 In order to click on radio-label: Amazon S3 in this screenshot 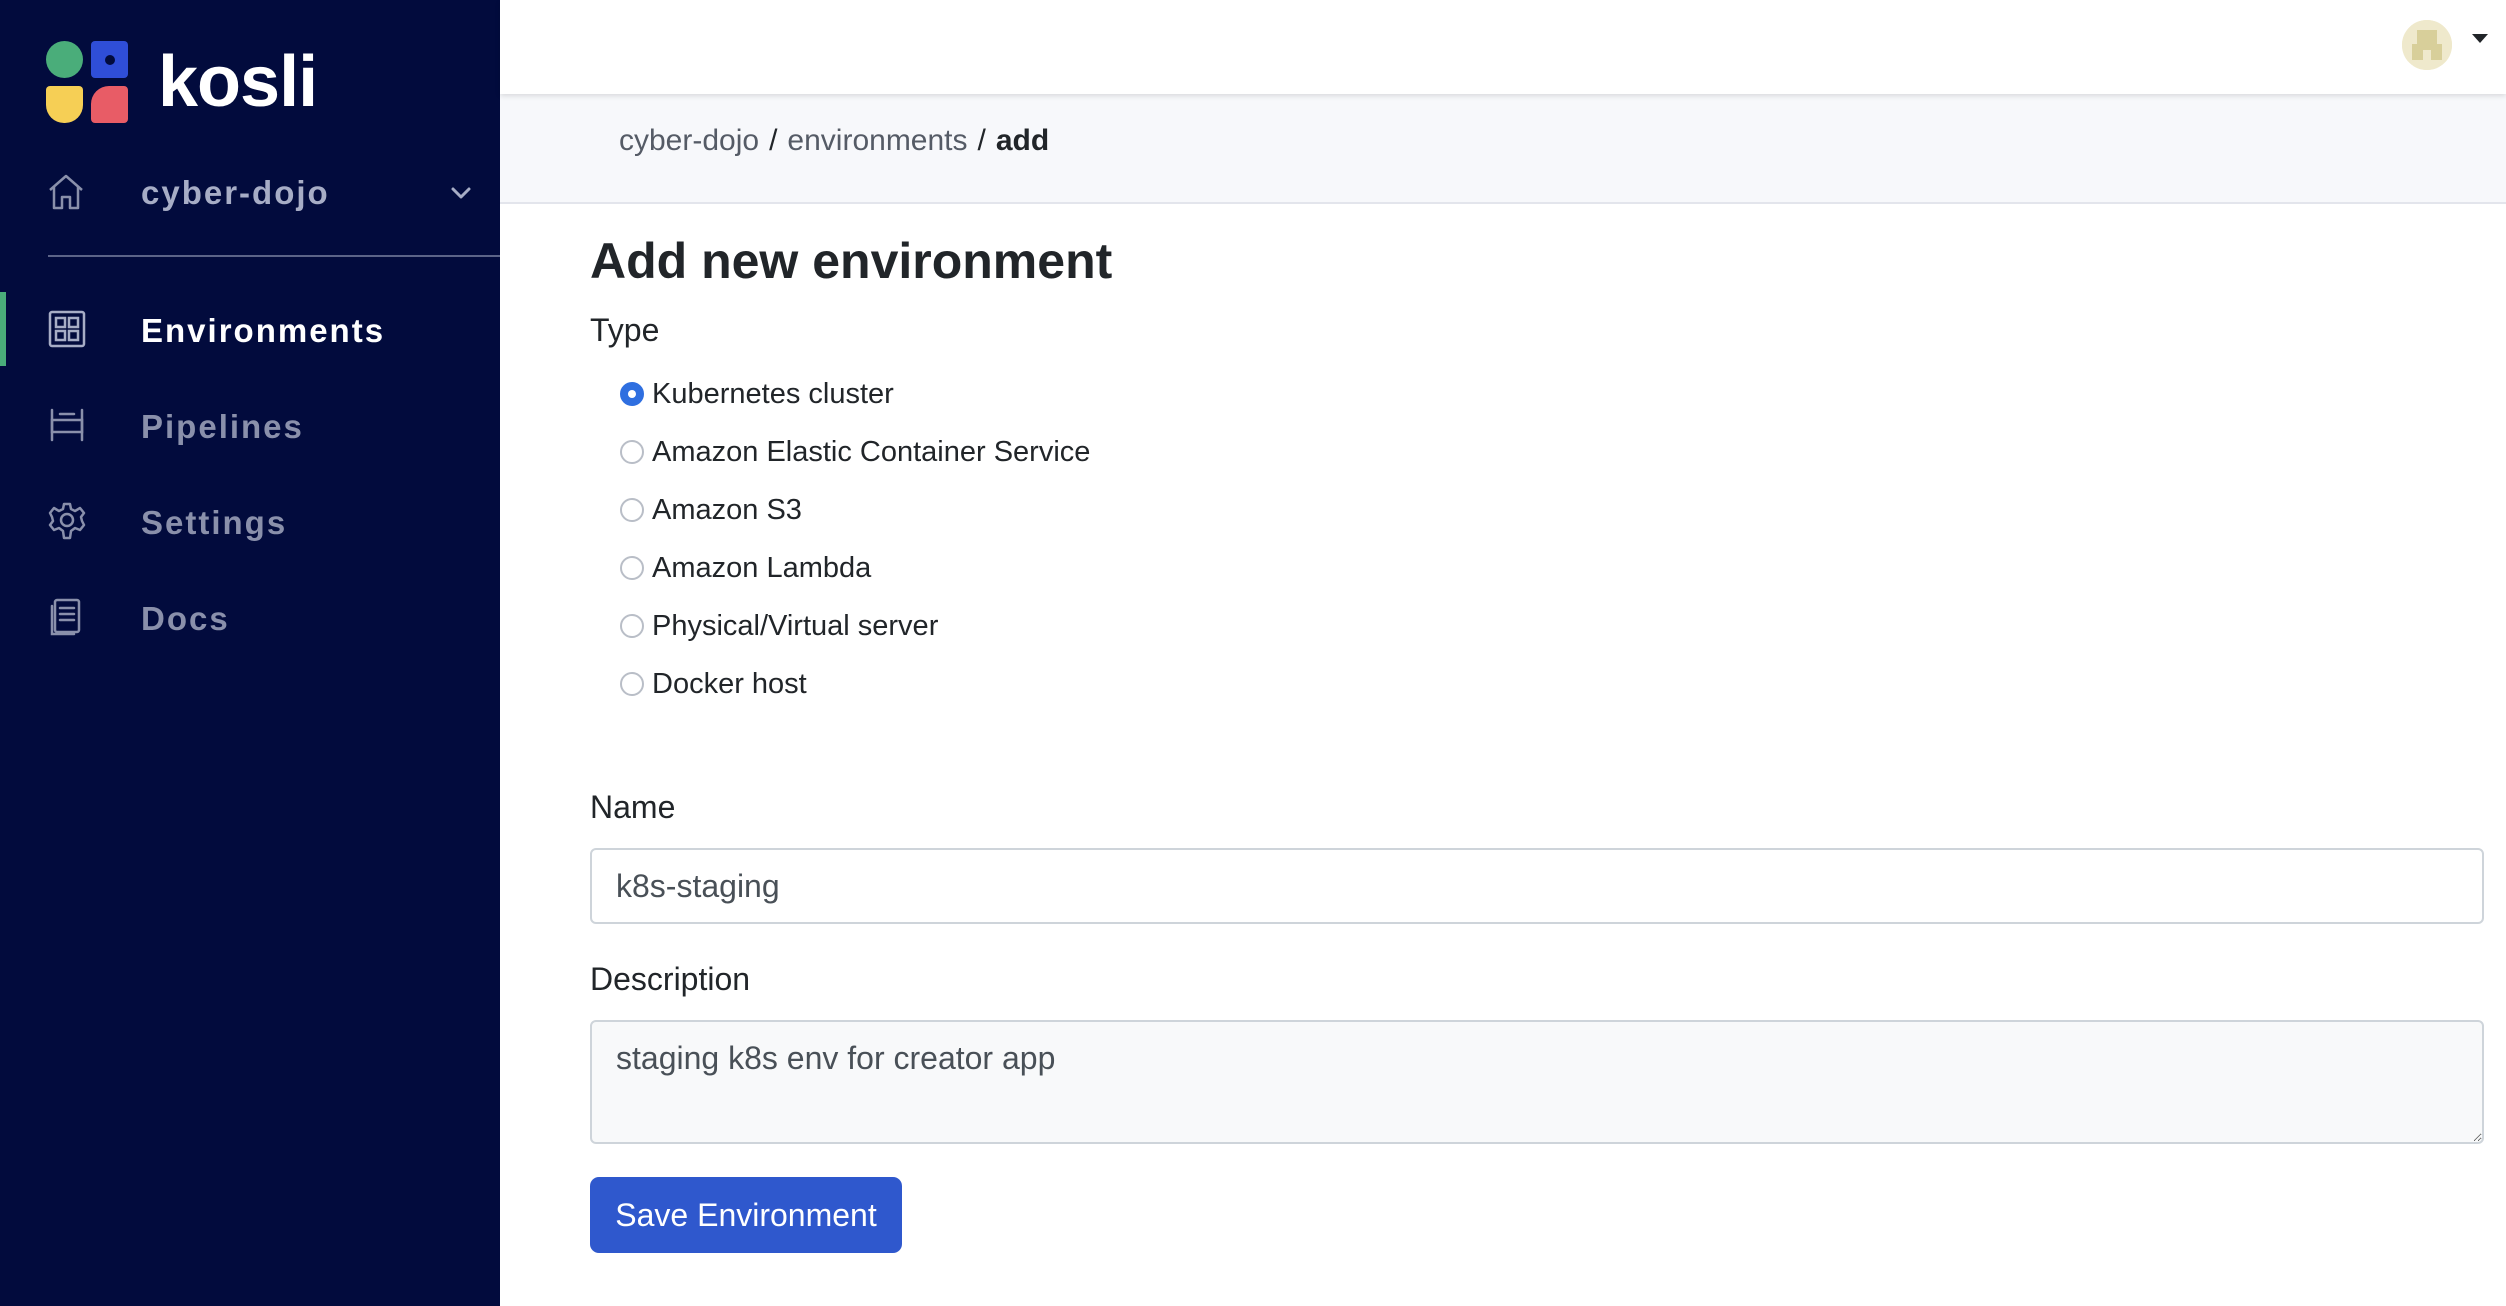, I will do `click(727, 510)`.